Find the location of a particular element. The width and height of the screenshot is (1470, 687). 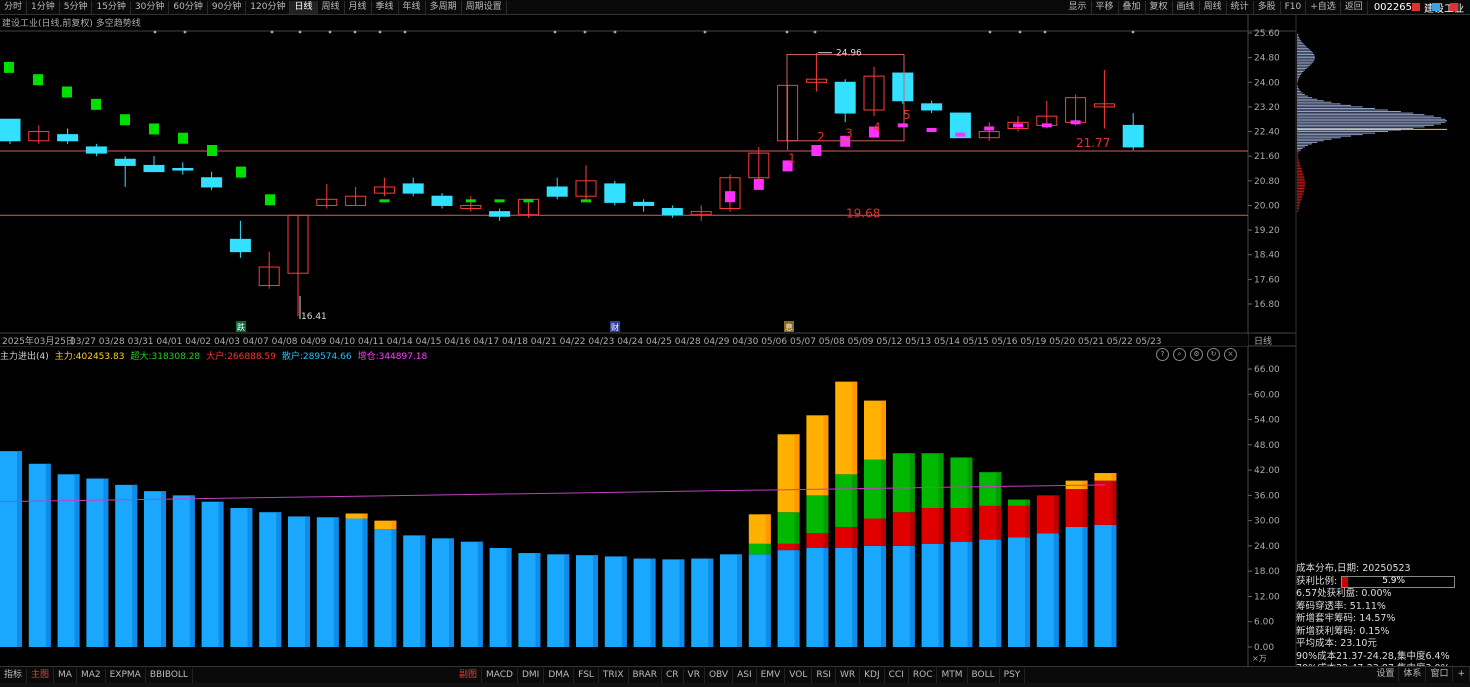

indicator-axis-label: 48.00 is located at coordinates (1267, 446).